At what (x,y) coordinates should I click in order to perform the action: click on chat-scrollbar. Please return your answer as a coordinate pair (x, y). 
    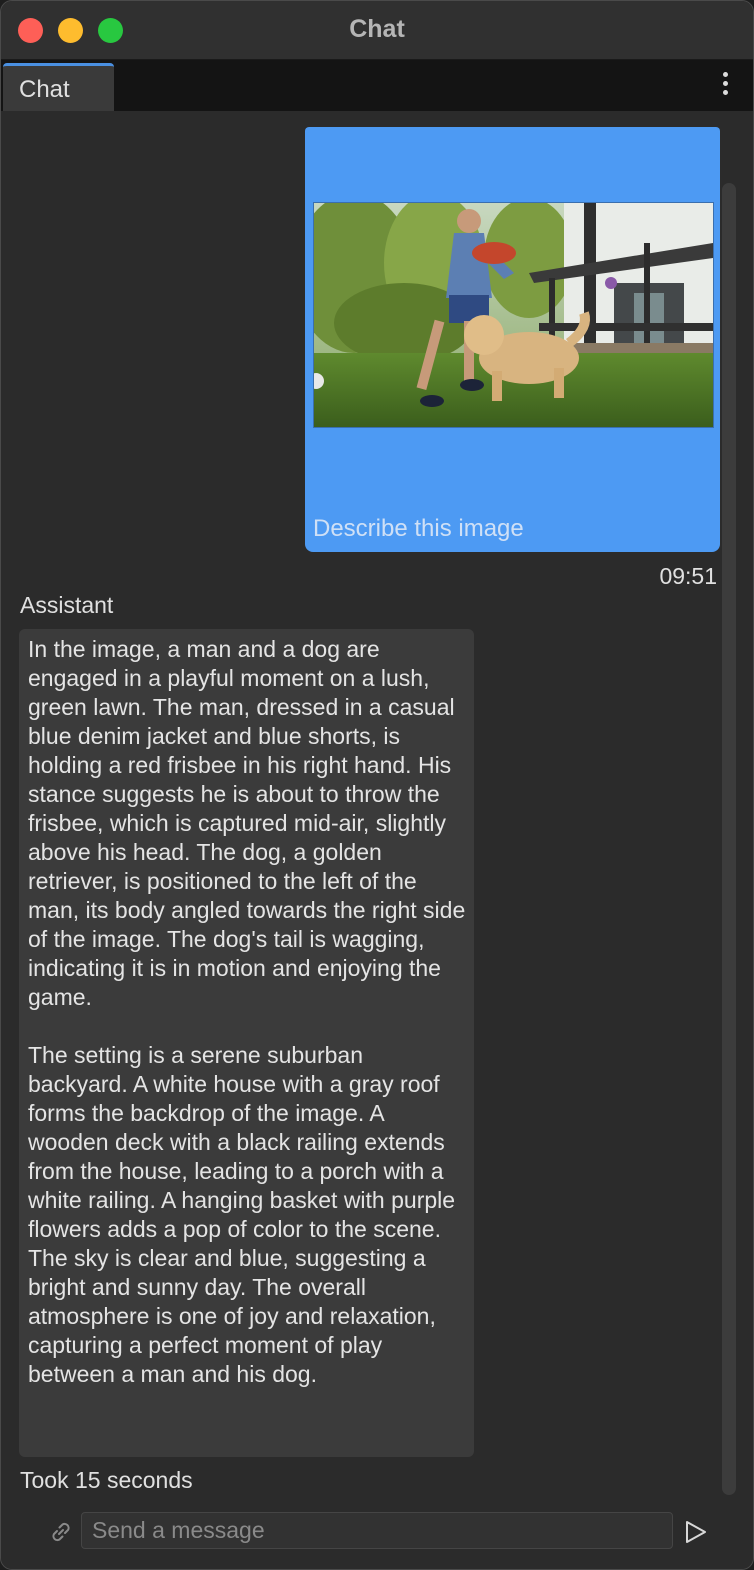
    Looking at the image, I should click on (729, 839).